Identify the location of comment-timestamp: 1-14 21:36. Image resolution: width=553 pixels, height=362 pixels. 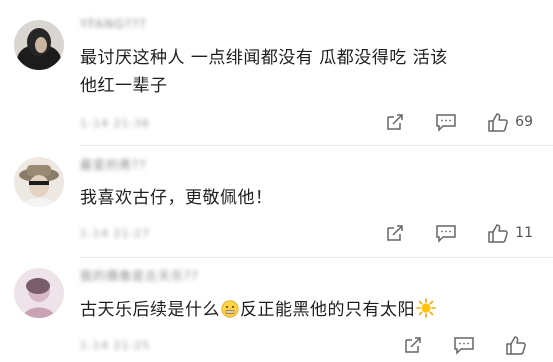
(115, 123).